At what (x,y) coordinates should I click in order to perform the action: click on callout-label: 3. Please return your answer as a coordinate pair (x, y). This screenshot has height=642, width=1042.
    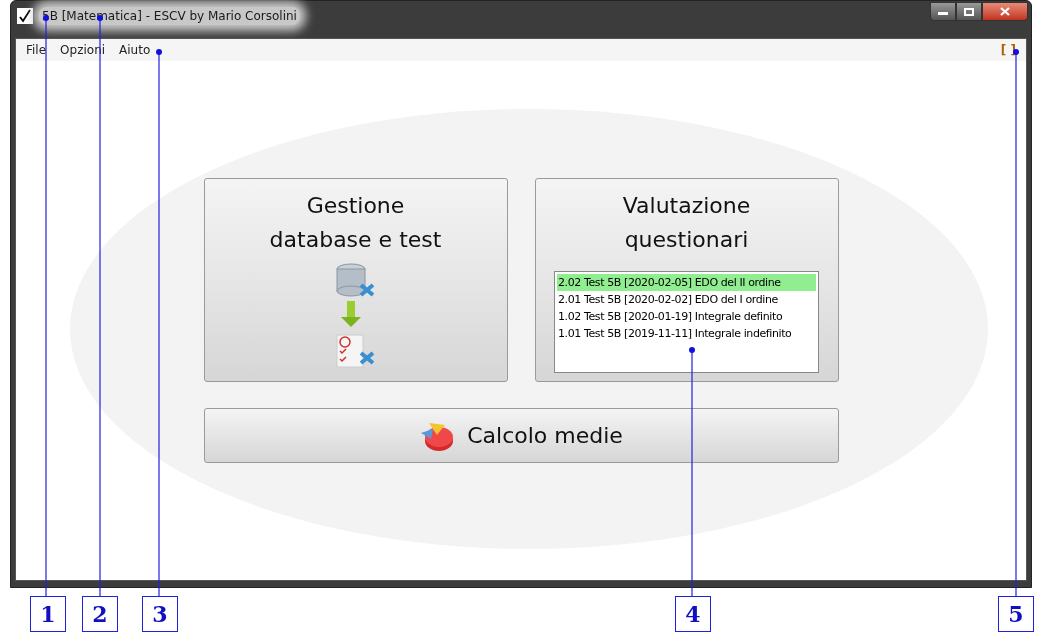
    Looking at the image, I should click on (160, 614).